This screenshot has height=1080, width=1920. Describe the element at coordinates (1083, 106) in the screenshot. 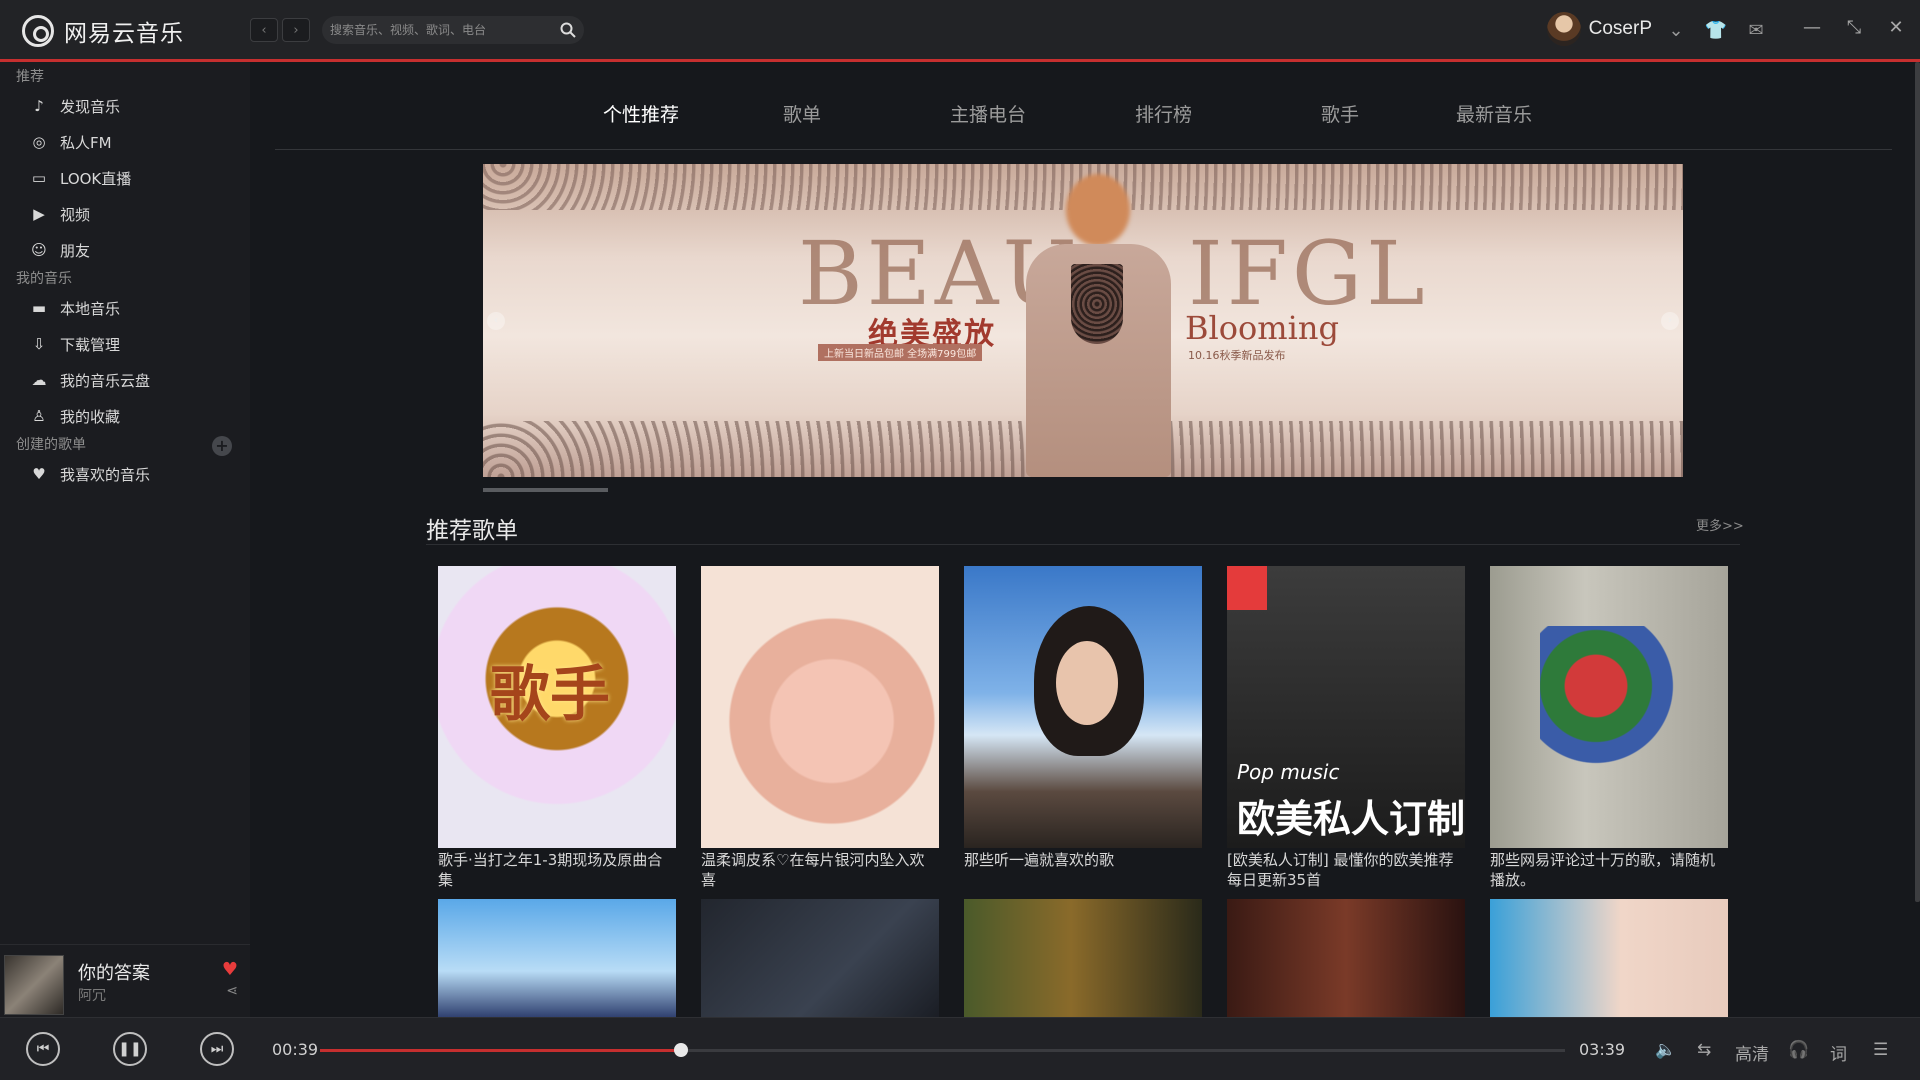

I see `tab-bar: 个性推荐 歌单 主播电台 排行榜 歌手 最新音乐` at that location.